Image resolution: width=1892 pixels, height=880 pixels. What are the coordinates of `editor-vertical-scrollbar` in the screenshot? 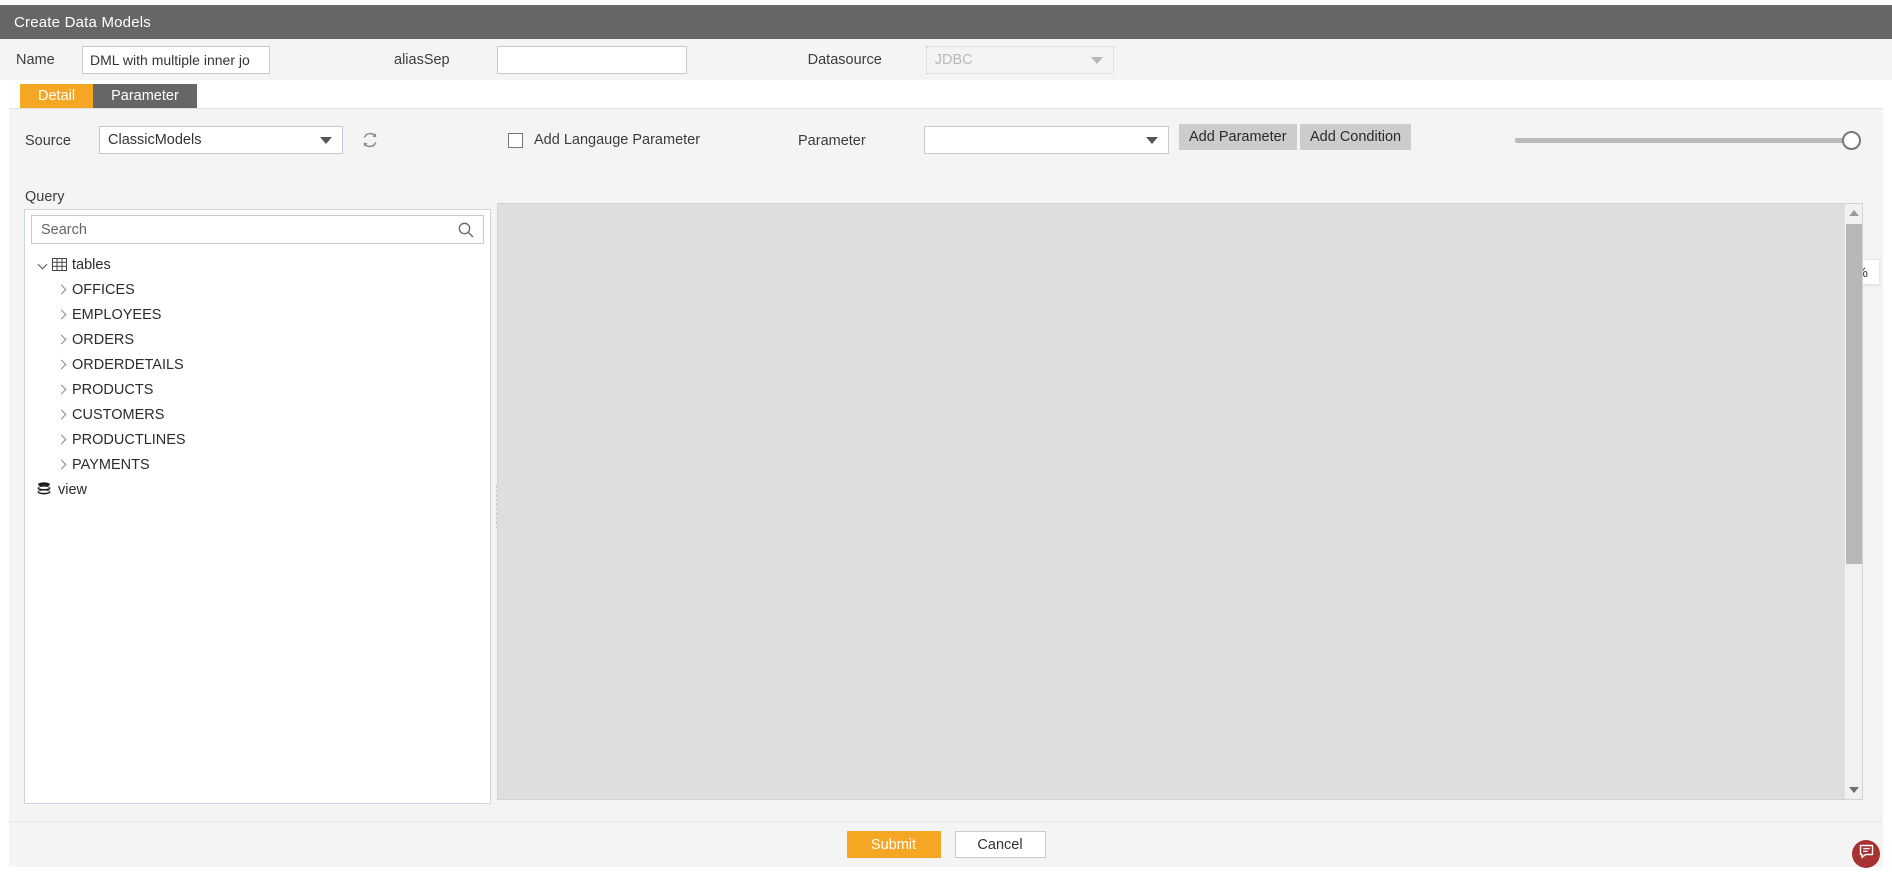 It's located at (1853, 501).